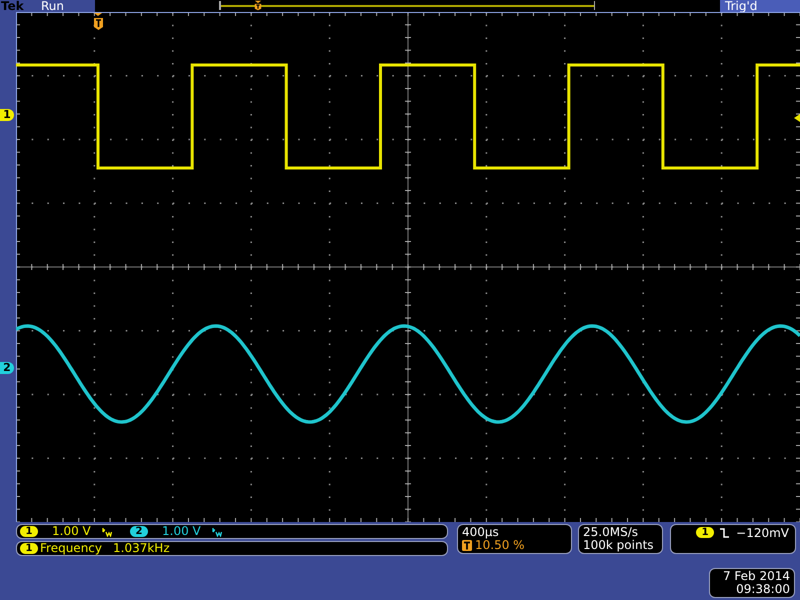 This screenshot has width=800, height=600. Describe the element at coordinates (500, 545) in the screenshot. I see `trigger-position: 10.50 %` at that location.